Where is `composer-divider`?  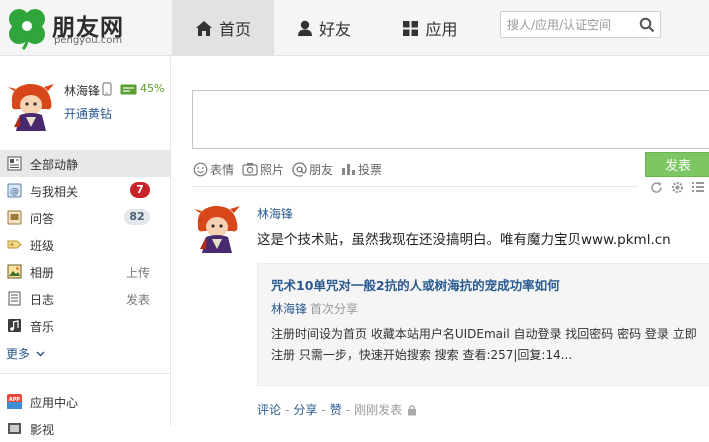
composer-divider is located at coordinates (415, 186).